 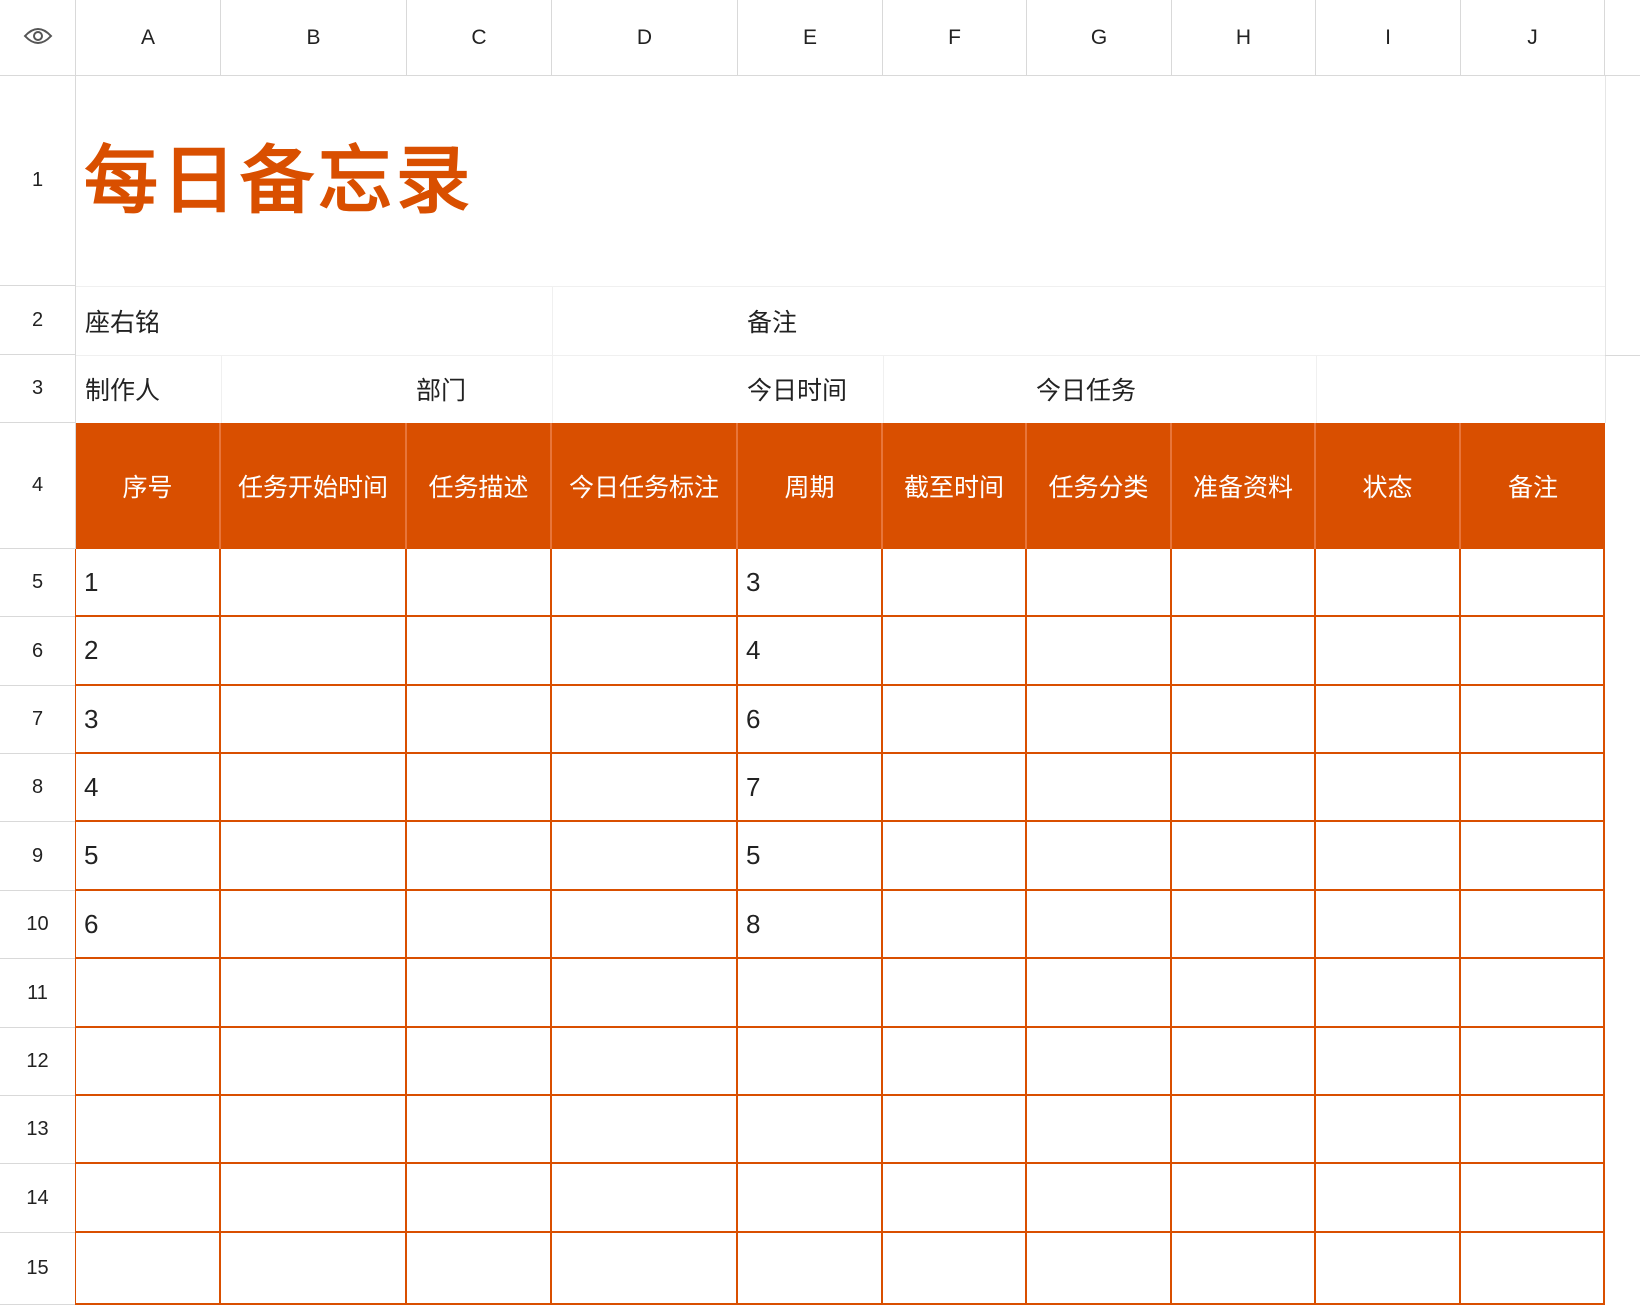 What do you see at coordinates (1171, 320) in the screenshot?
I see `remark-label: 备注` at bounding box center [1171, 320].